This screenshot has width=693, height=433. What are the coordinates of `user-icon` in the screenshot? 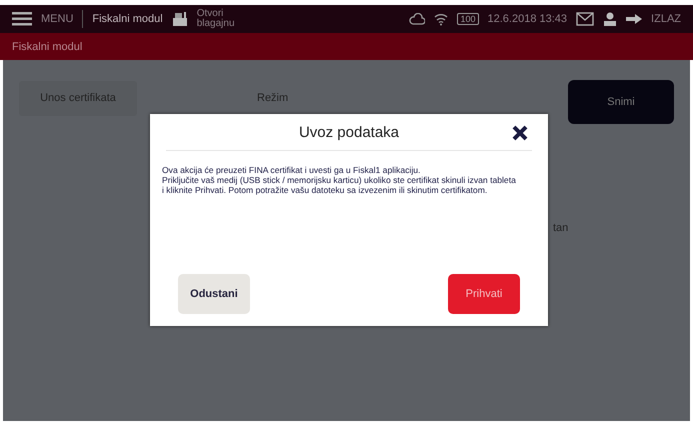 It's located at (610, 19).